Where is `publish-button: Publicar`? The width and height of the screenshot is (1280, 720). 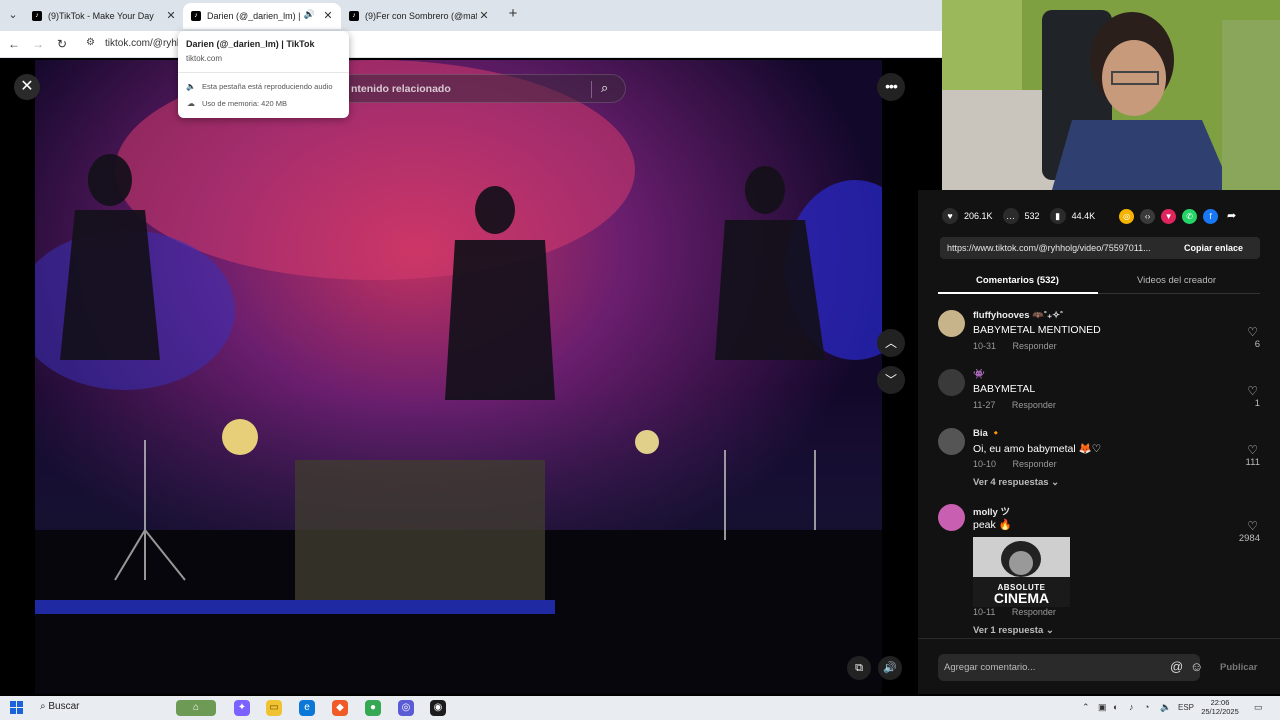 publish-button: Publicar is located at coordinates (1239, 667).